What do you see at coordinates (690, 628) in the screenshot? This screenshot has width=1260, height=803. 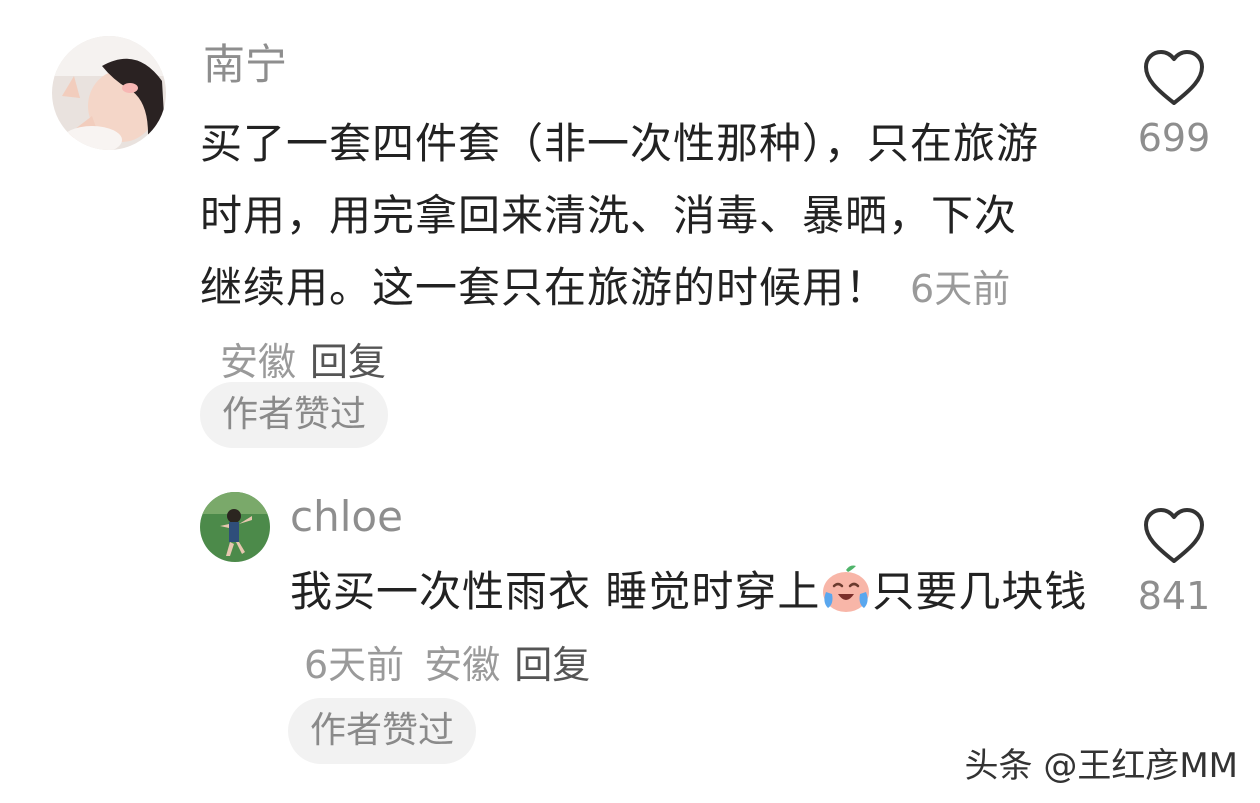 I see `comment-text: 我买一次性雨衣 睡觉时穿上 只要几块钱 6天前 安徽 回复` at bounding box center [690, 628].